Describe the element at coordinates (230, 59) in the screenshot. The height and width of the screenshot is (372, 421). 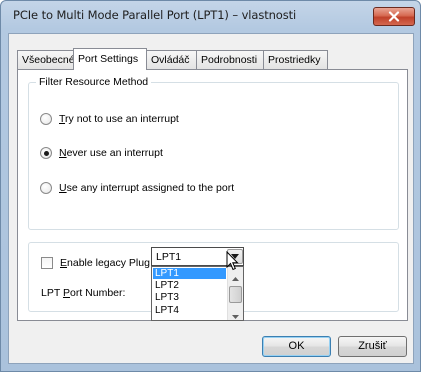
I see `tab-details: Podrobnosti` at that location.